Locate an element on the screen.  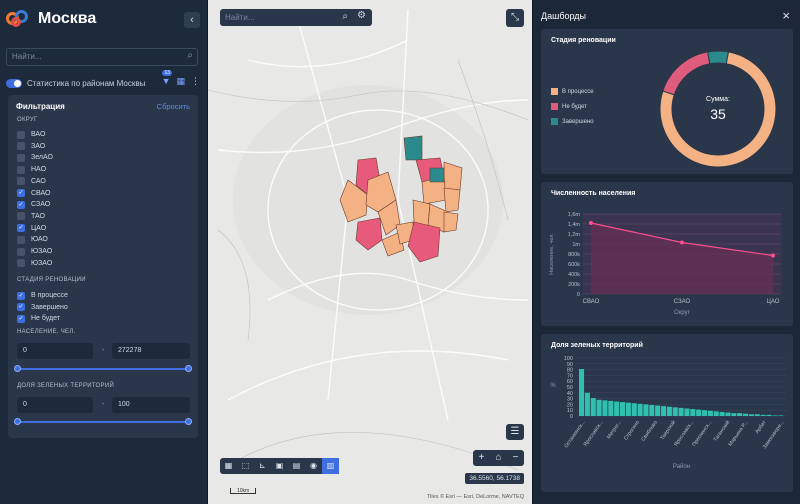
population-slider is located at coordinates (103, 368).